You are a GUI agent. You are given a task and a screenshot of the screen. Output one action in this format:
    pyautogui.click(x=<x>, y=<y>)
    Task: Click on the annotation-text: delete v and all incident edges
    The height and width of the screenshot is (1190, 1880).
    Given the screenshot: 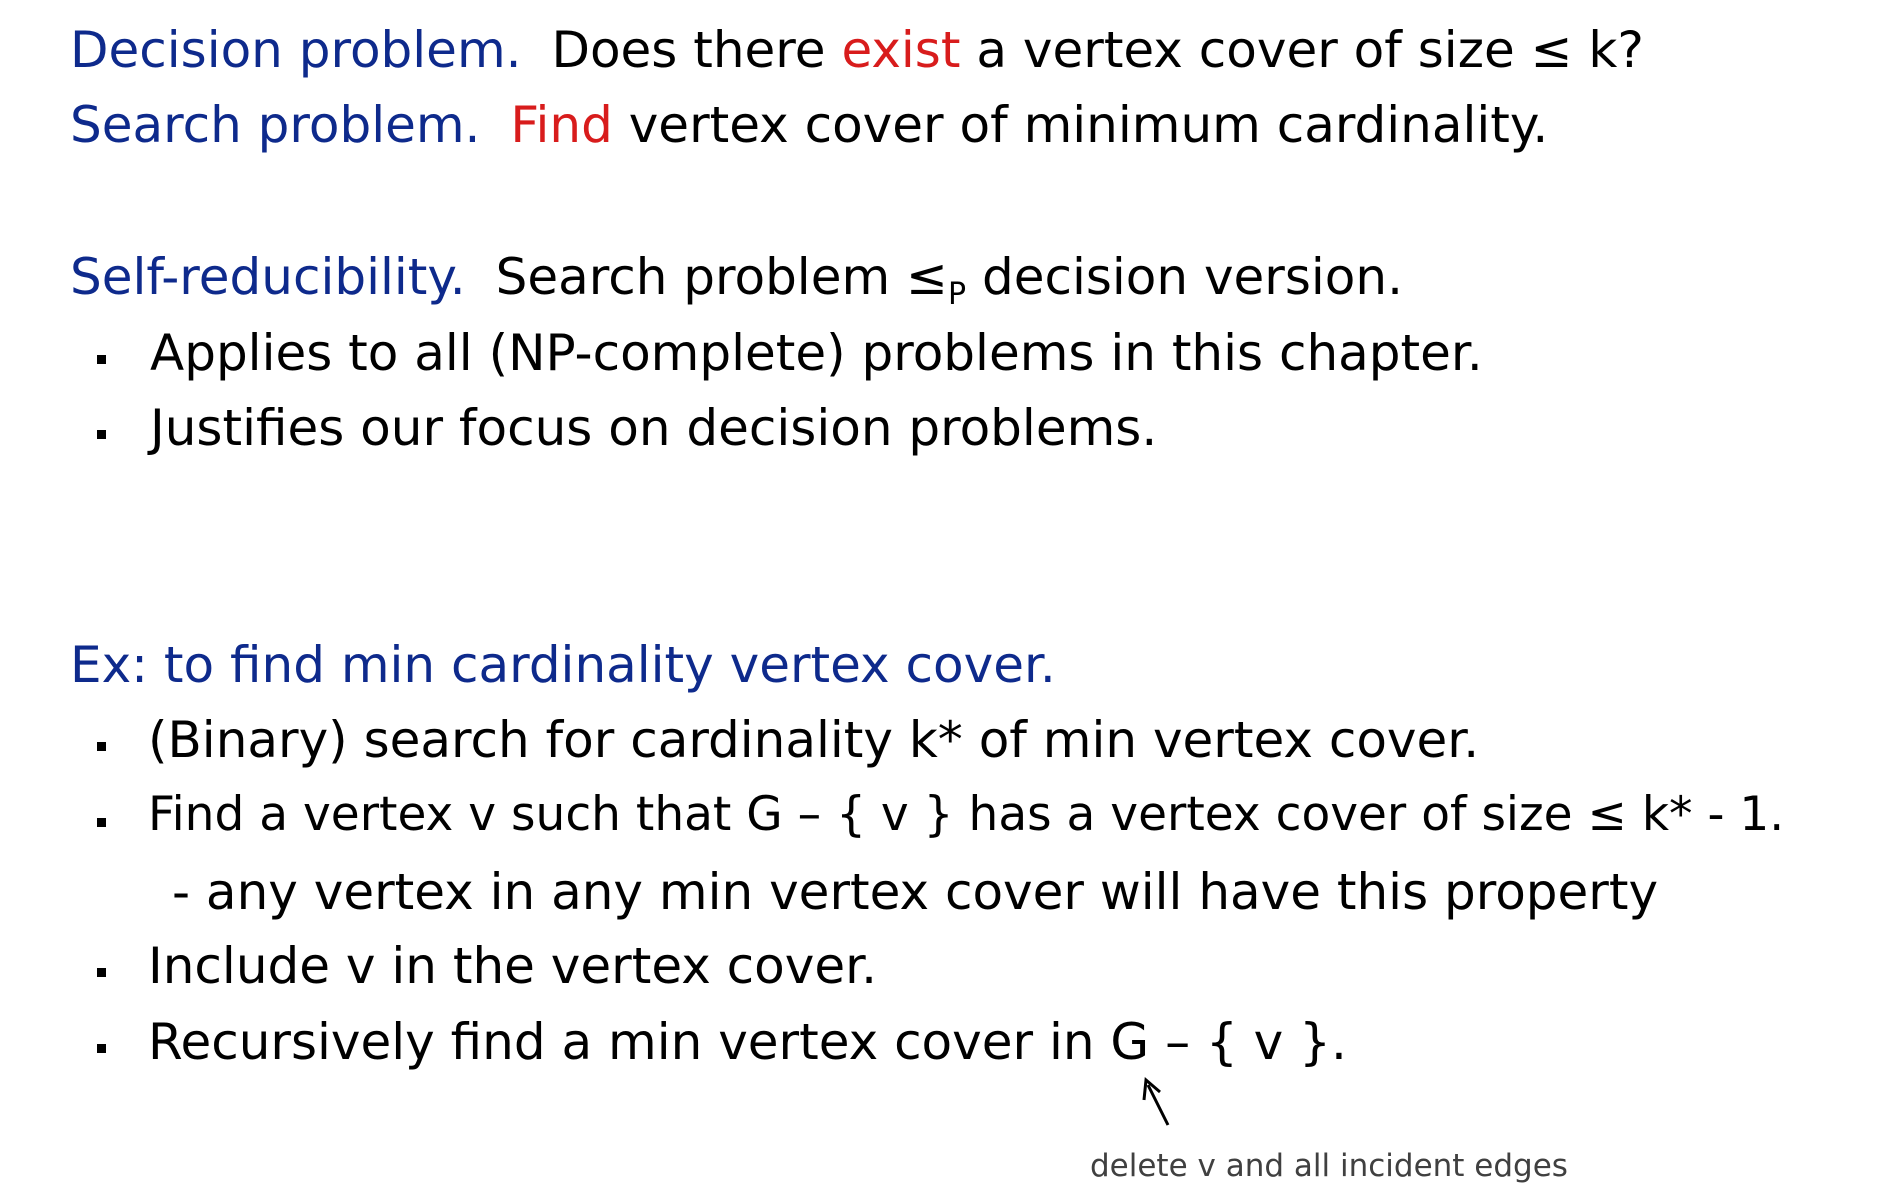 What is the action you would take?
    pyautogui.click(x=1329, y=1166)
    